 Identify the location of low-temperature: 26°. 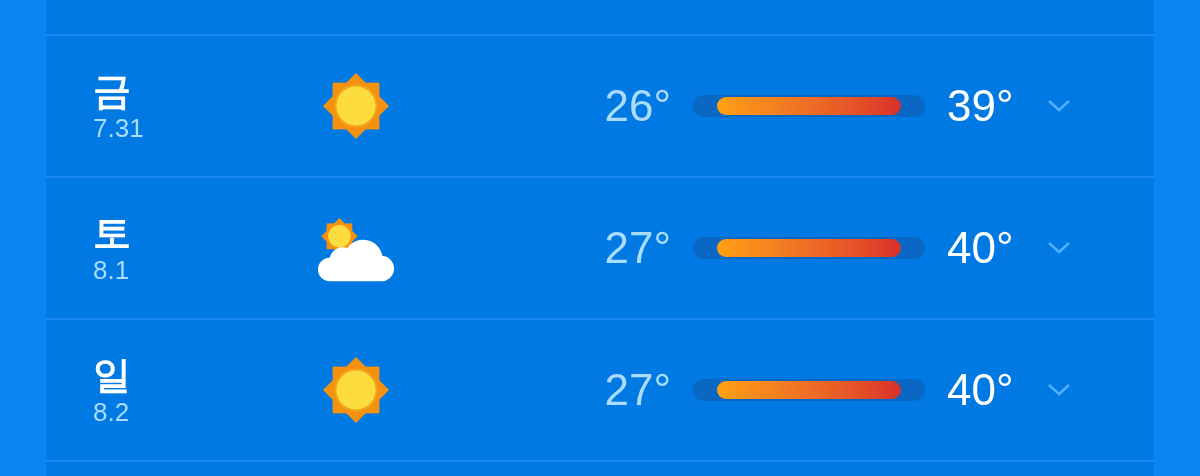
(637, 106).